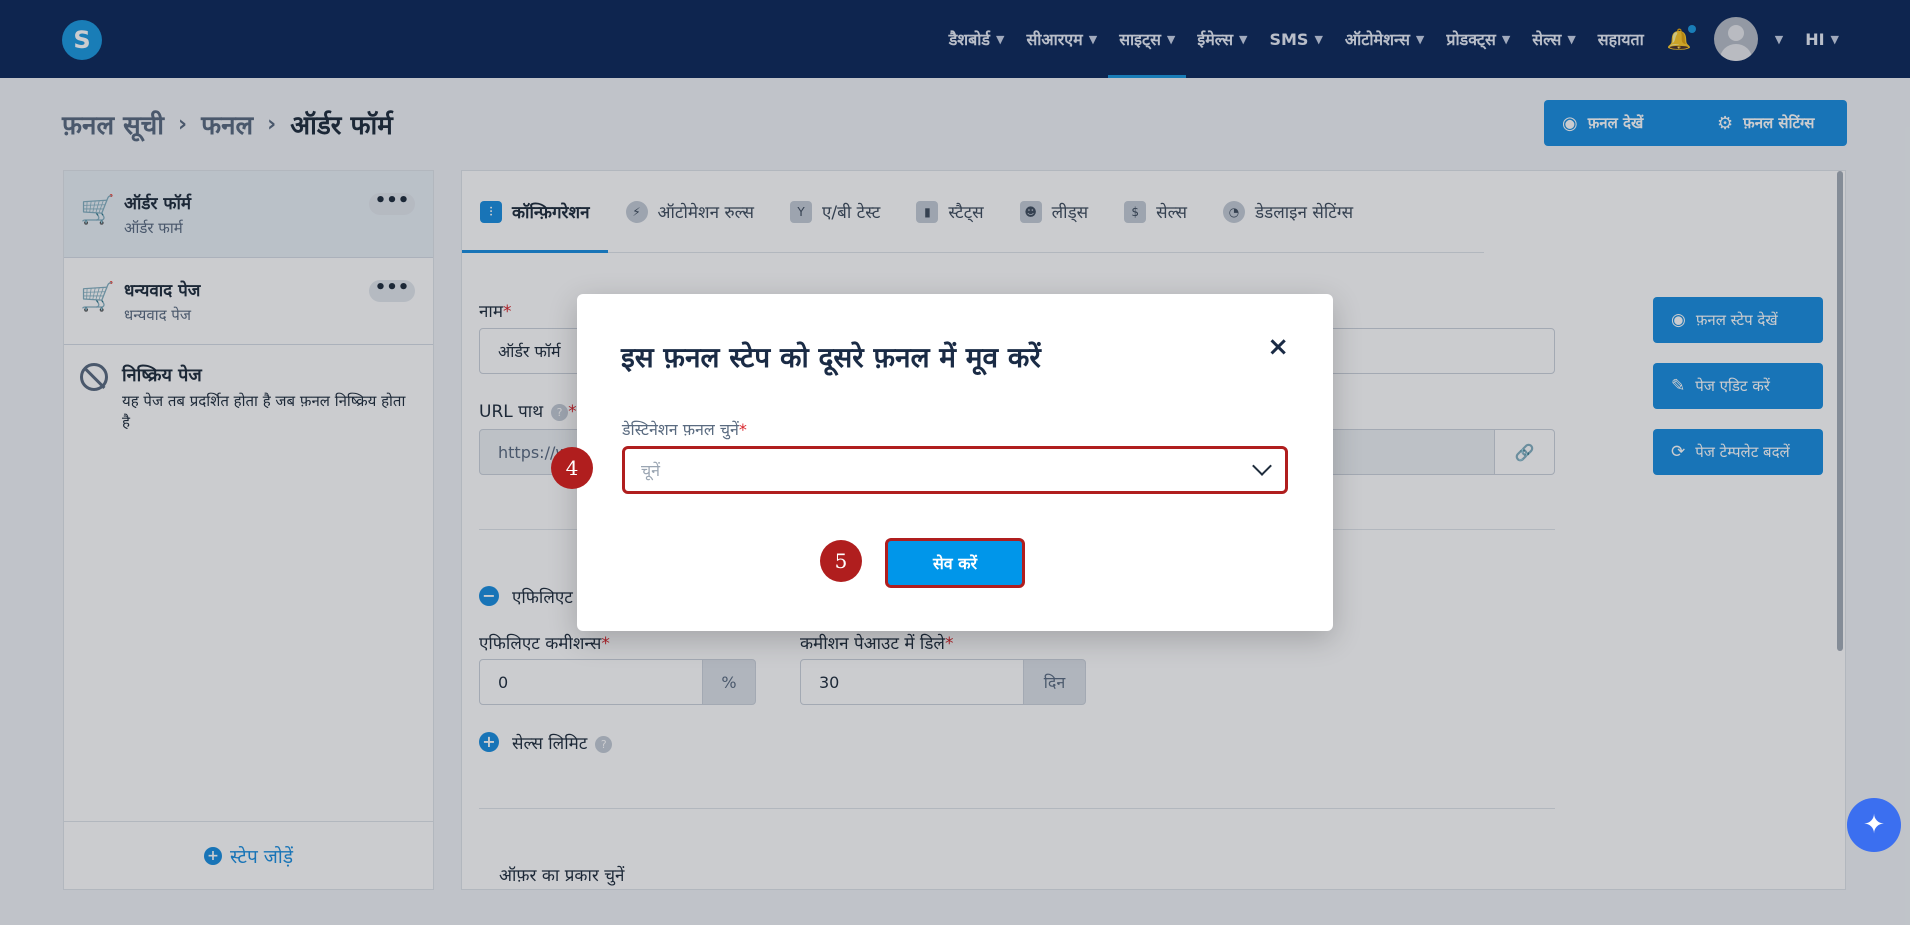 The height and width of the screenshot is (925, 1910). What do you see at coordinates (1262, 466) in the screenshot?
I see `chevron-down-icon` at bounding box center [1262, 466].